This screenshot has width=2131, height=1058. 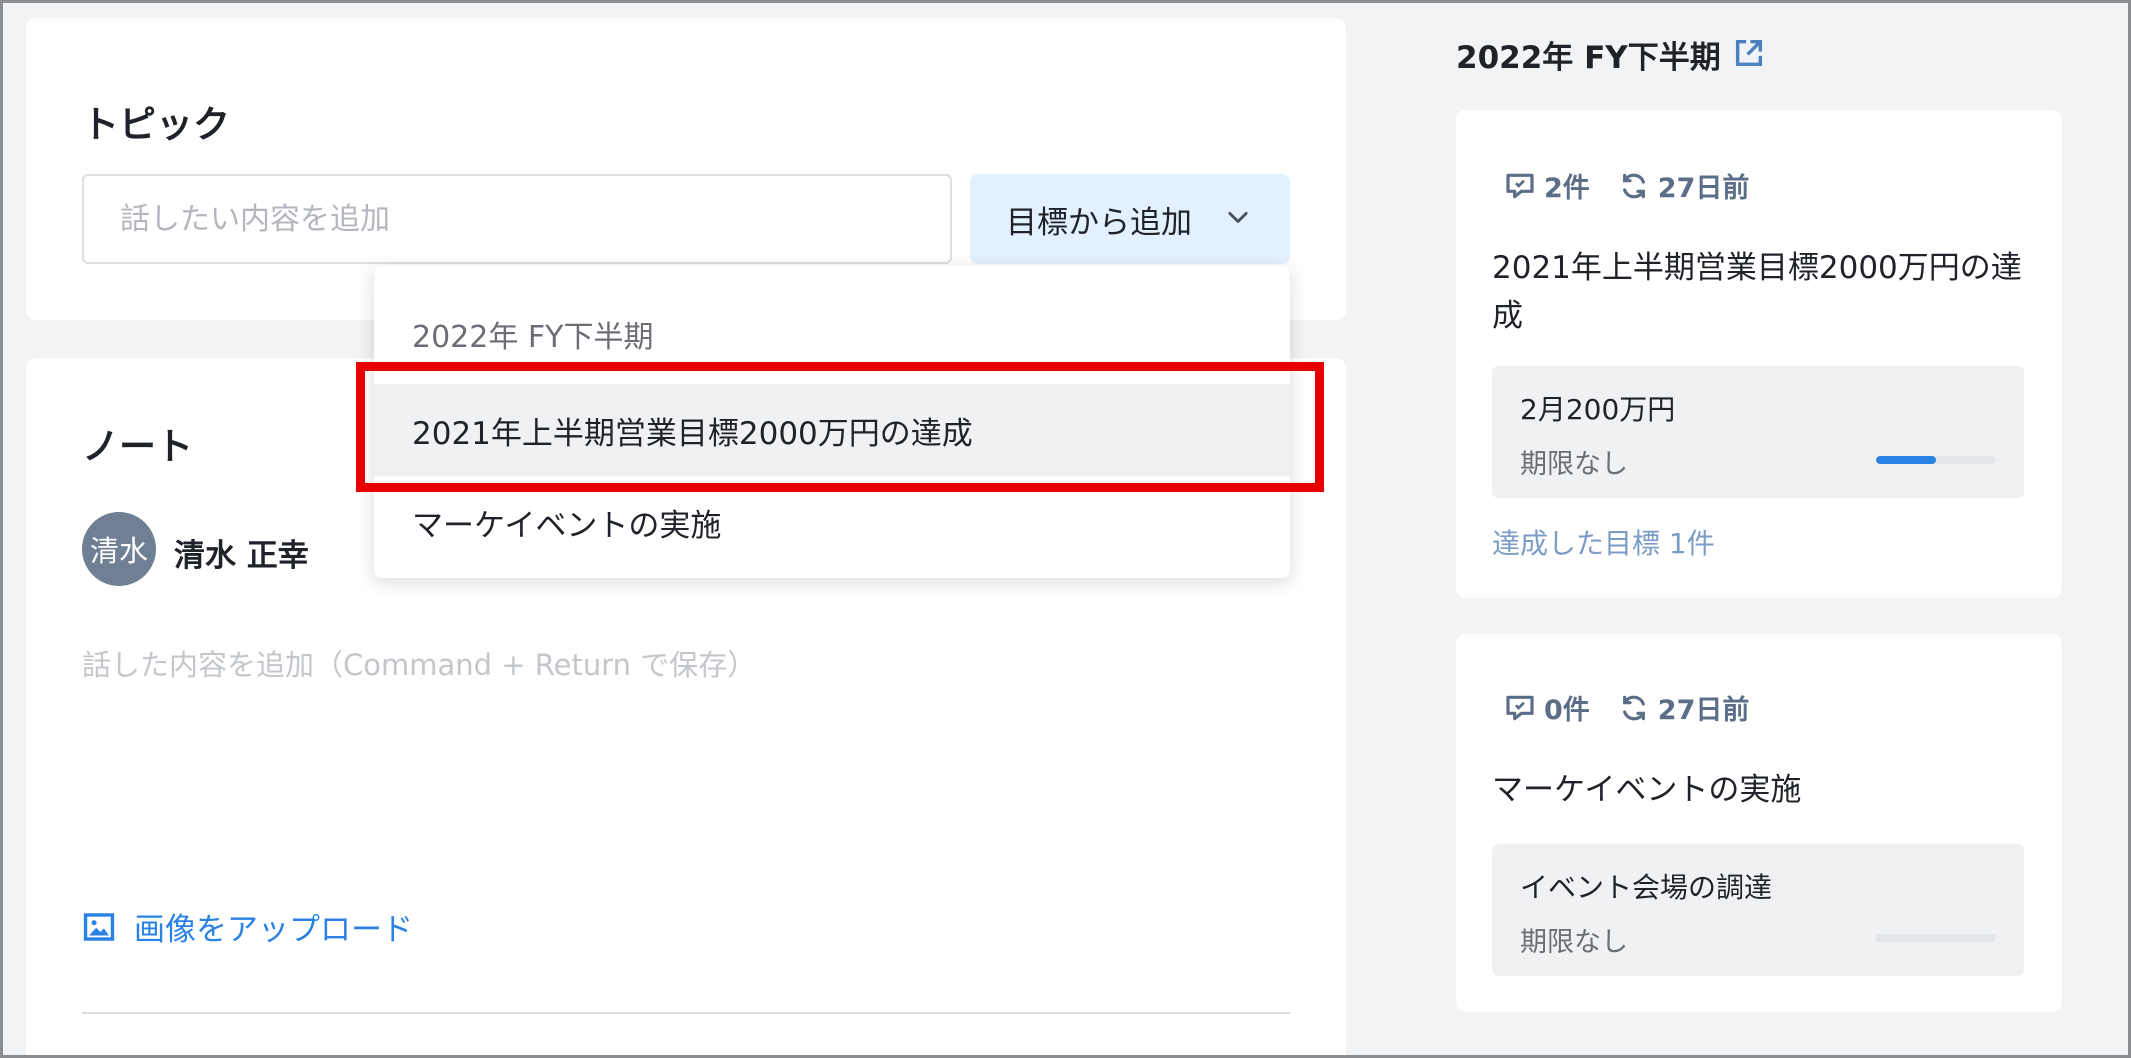 What do you see at coordinates (1603, 542) in the screenshot?
I see `achieved-goals-link: 達成した目標 1件` at bounding box center [1603, 542].